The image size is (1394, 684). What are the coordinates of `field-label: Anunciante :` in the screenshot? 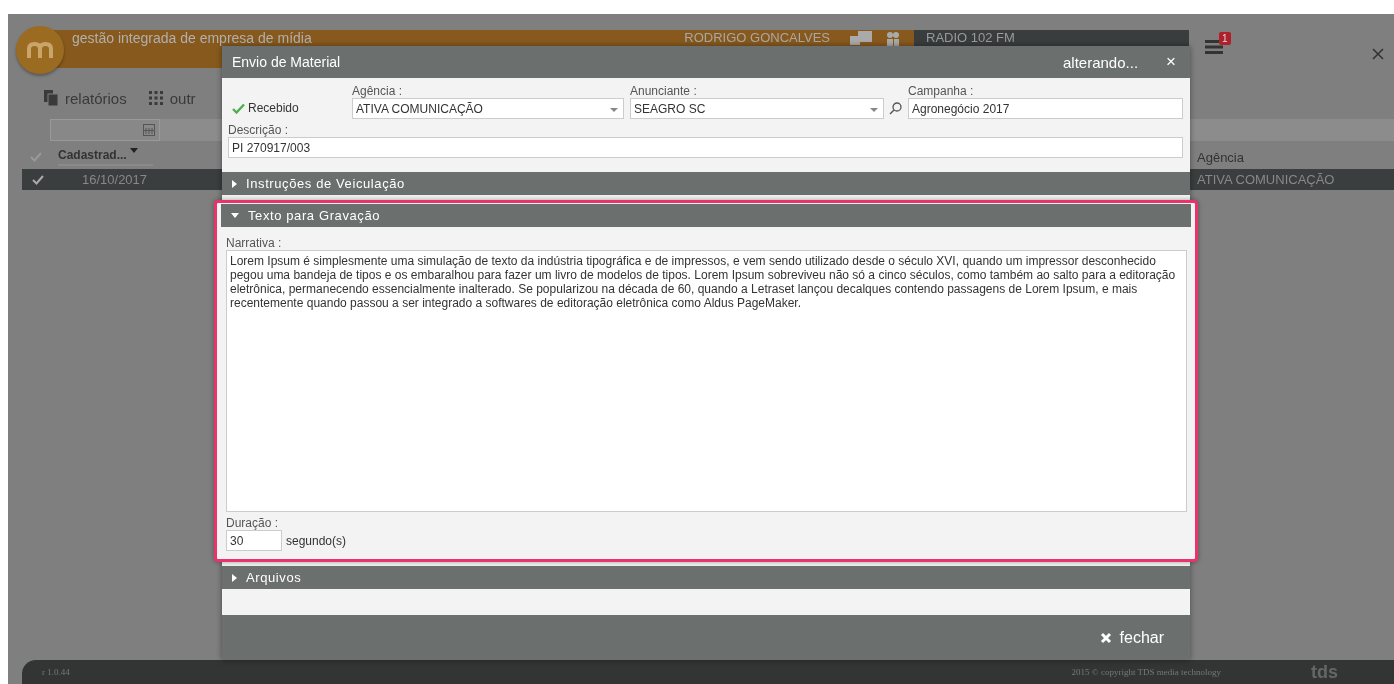 It's located at (664, 91).